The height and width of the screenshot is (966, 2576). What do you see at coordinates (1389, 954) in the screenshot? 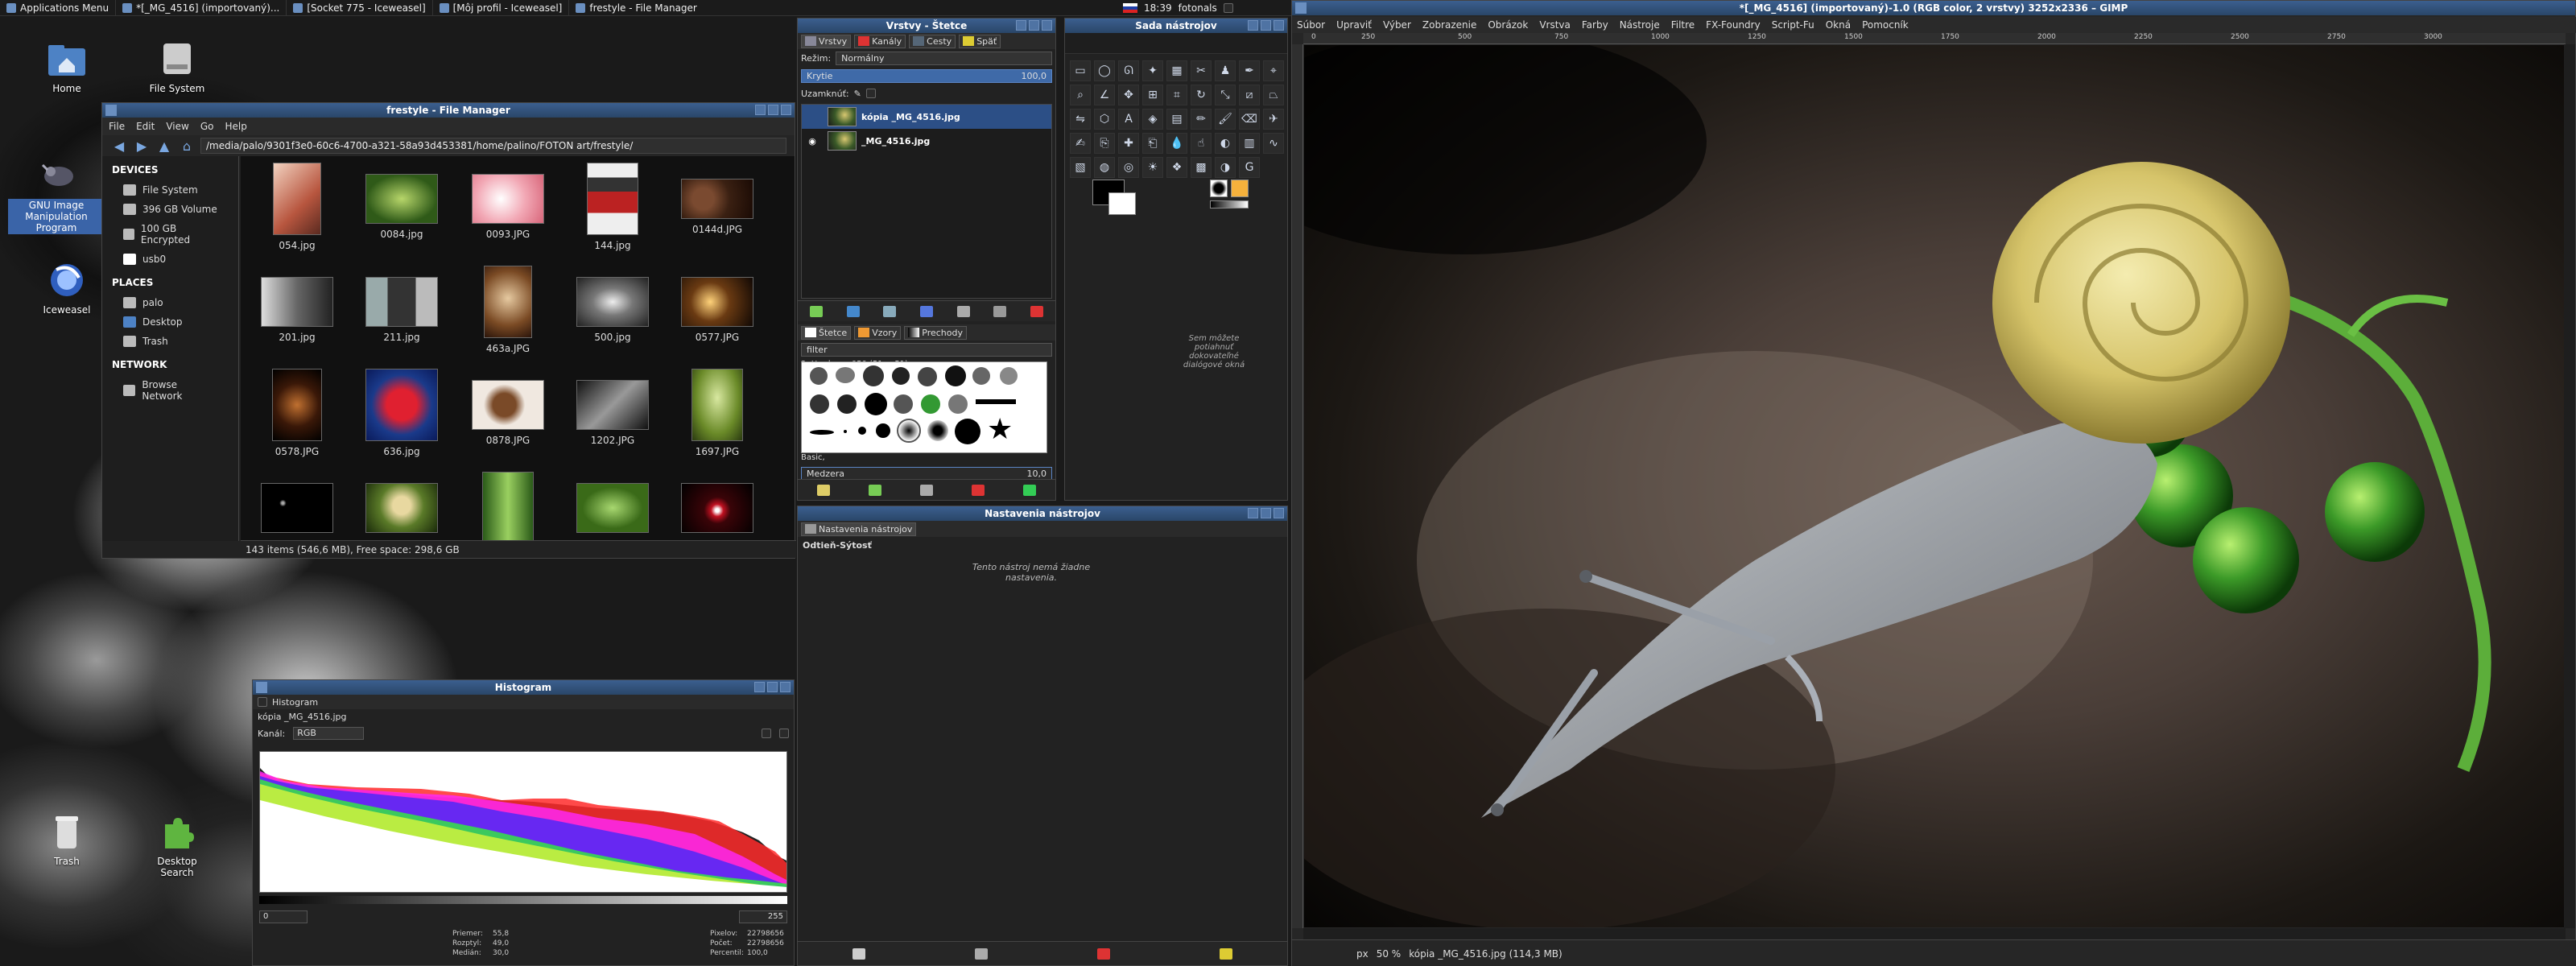
I see `zoom-select: 50 %` at bounding box center [1389, 954].